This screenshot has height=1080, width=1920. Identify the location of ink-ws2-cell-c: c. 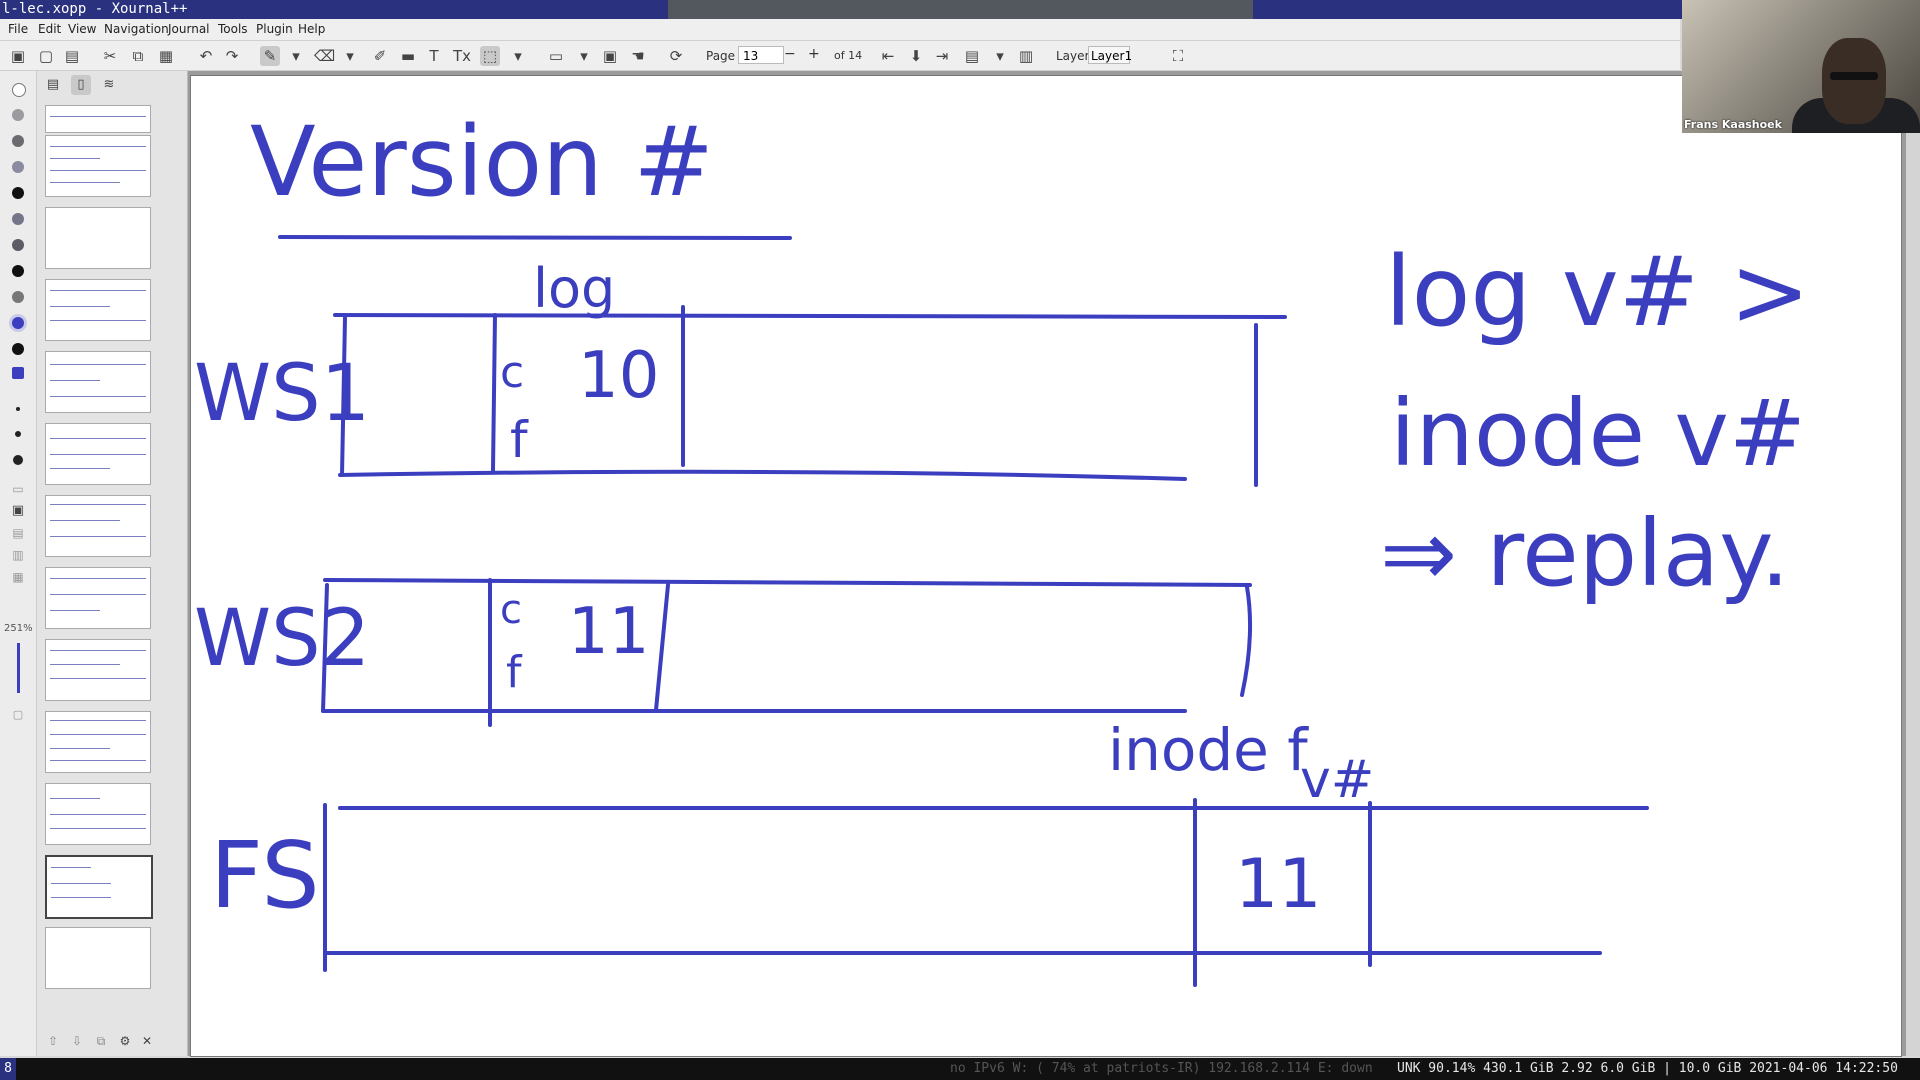
(511, 610).